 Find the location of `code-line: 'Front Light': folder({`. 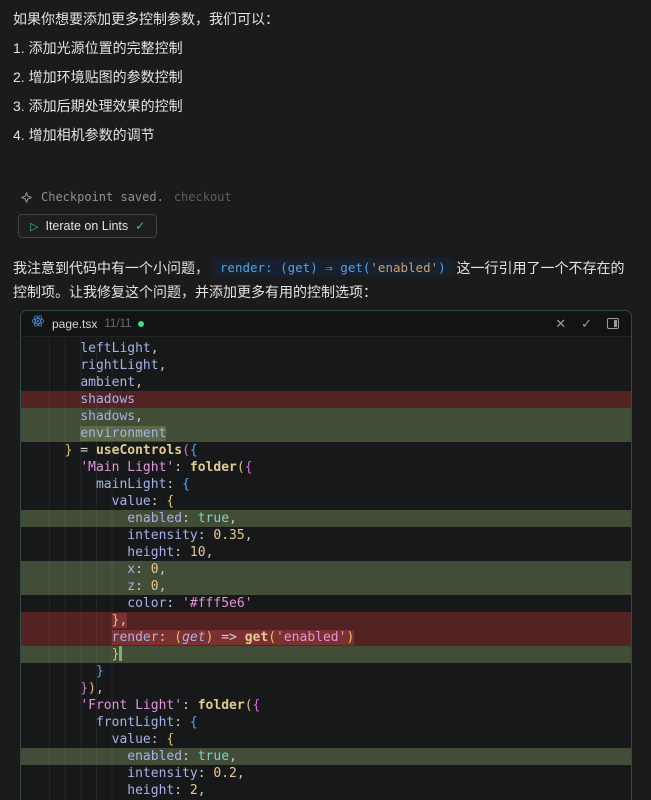

code-line: 'Front Light': folder({ is located at coordinates (170, 705).